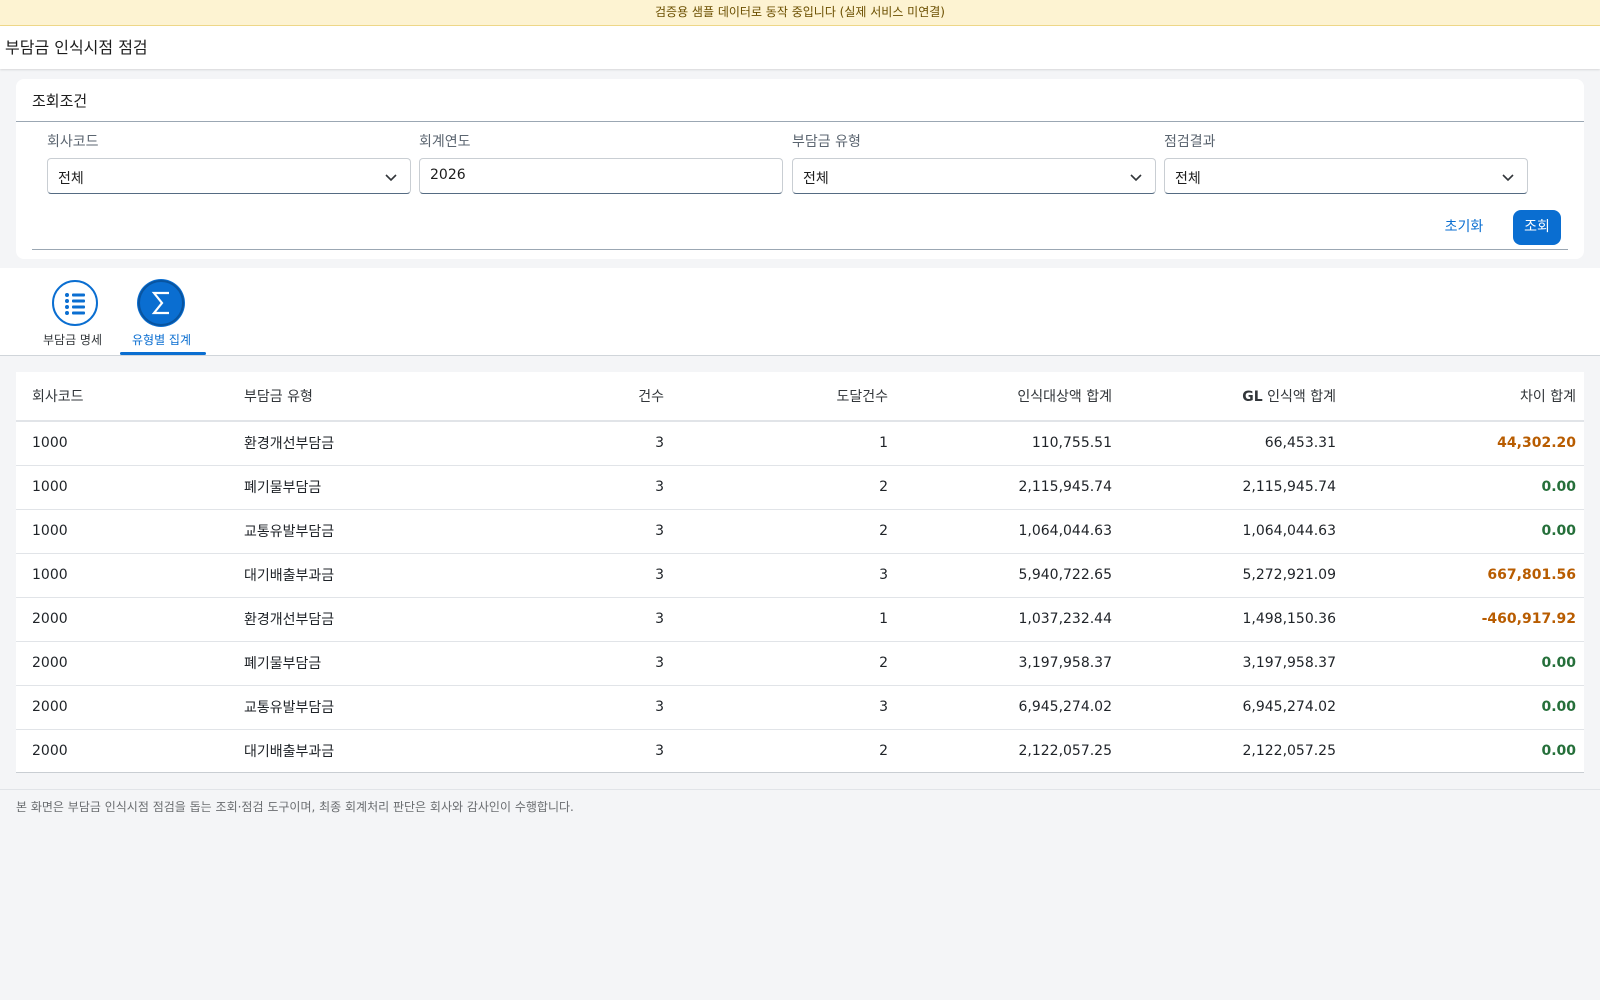  What do you see at coordinates (1464, 443) in the screenshot?
I see `cell-diff-sum: 44,302.20` at bounding box center [1464, 443].